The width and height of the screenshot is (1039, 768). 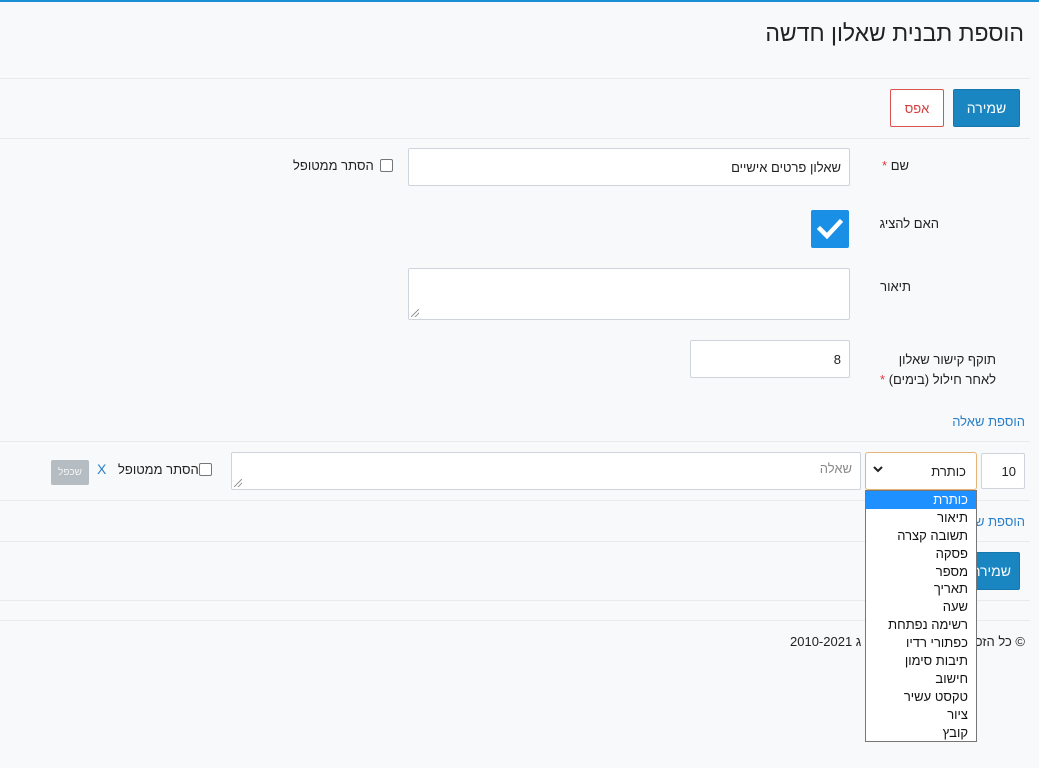 What do you see at coordinates (895, 286) in the screenshot?
I see `description-label: תיאור` at bounding box center [895, 286].